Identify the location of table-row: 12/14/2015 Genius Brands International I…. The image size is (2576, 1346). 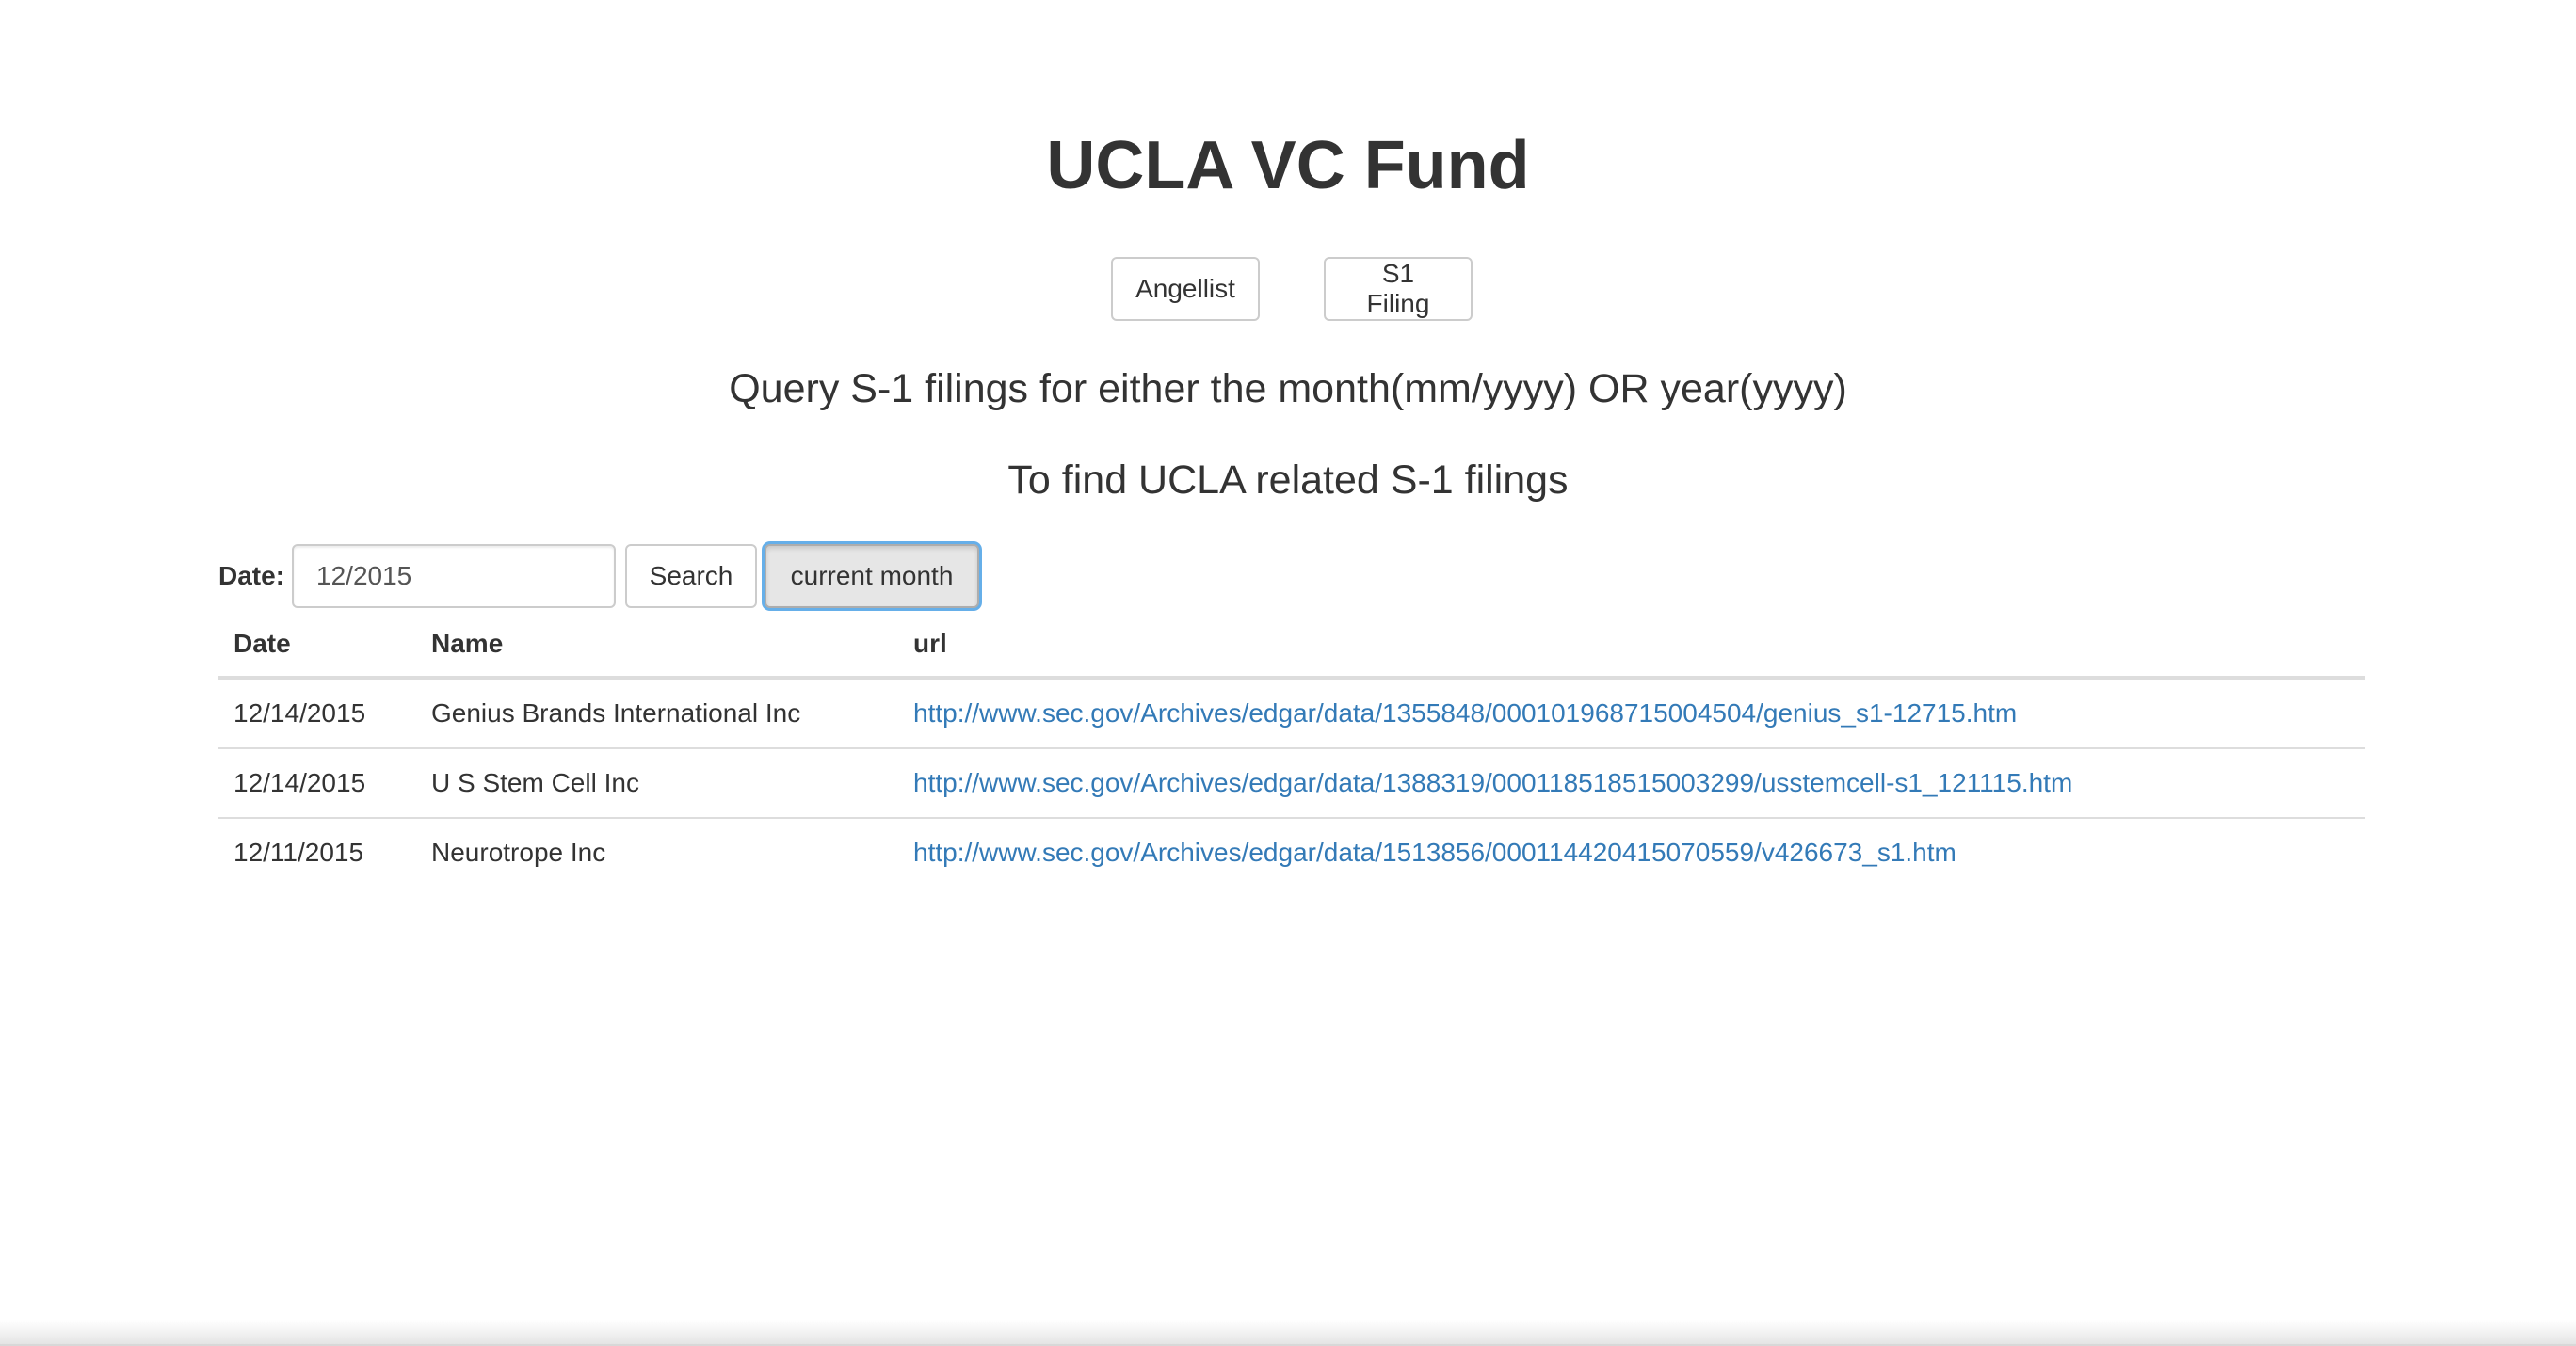
(1291, 713).